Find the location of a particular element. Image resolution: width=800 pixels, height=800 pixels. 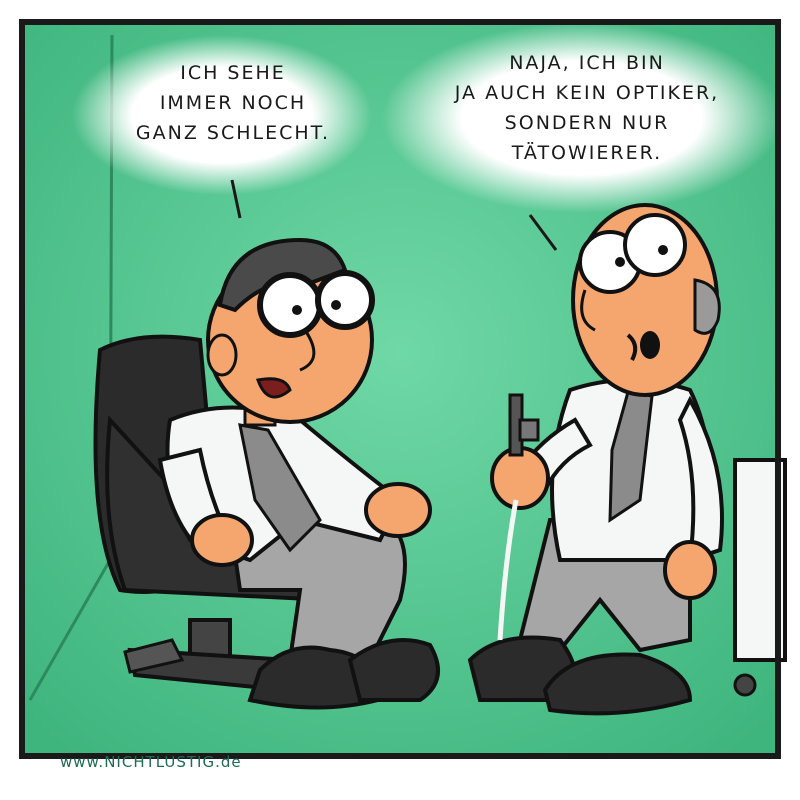

speech-text-left: ICH SEHE IMMER NOCH GANZ SCHLECHT. is located at coordinates (233, 103).